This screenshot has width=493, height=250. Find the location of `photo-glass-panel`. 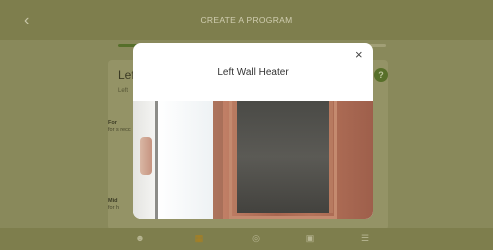

photo-glass-panel is located at coordinates (283, 157).